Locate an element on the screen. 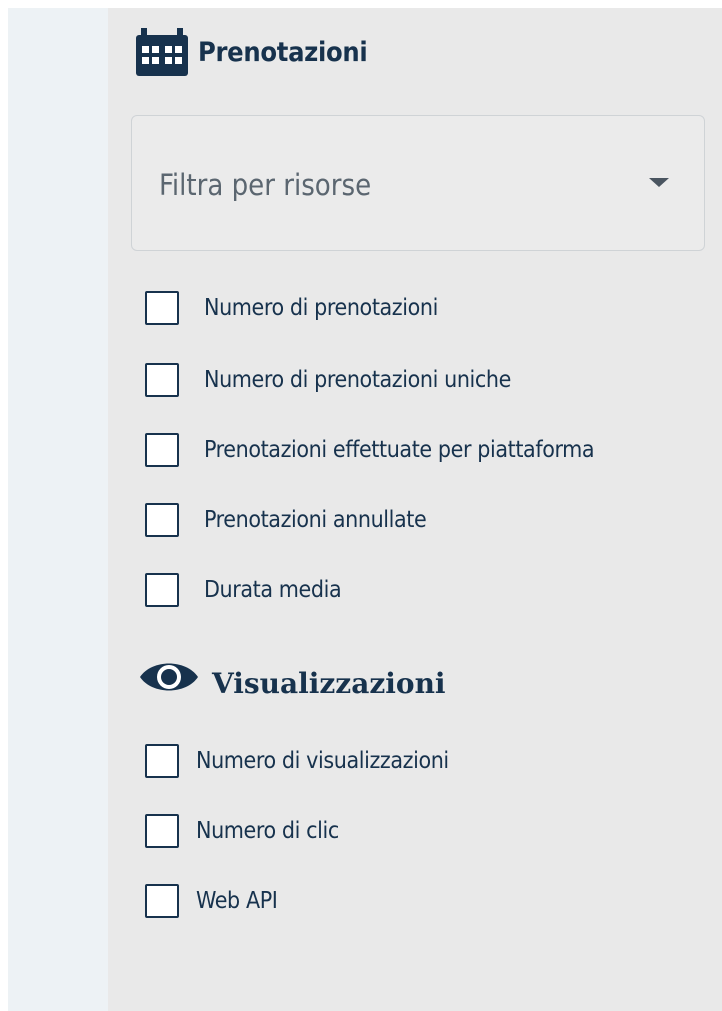  checkbox-row-web-api: Web API is located at coordinates (211, 901).